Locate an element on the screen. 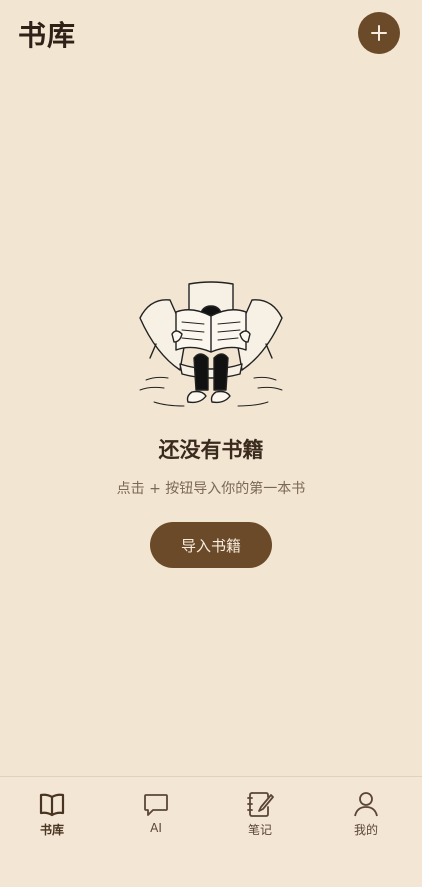 The width and height of the screenshot is (422, 887). bottom-tab-bar: 书库 AI 笔记 我的 is located at coordinates (211, 831).